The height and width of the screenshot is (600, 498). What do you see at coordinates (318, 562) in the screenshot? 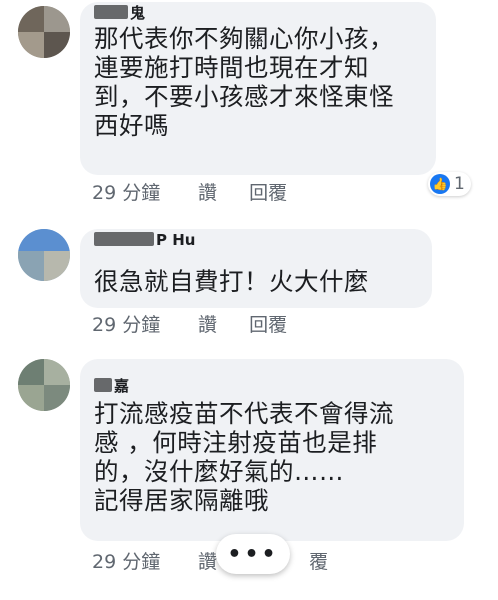
I see `reply-button: 覆` at bounding box center [318, 562].